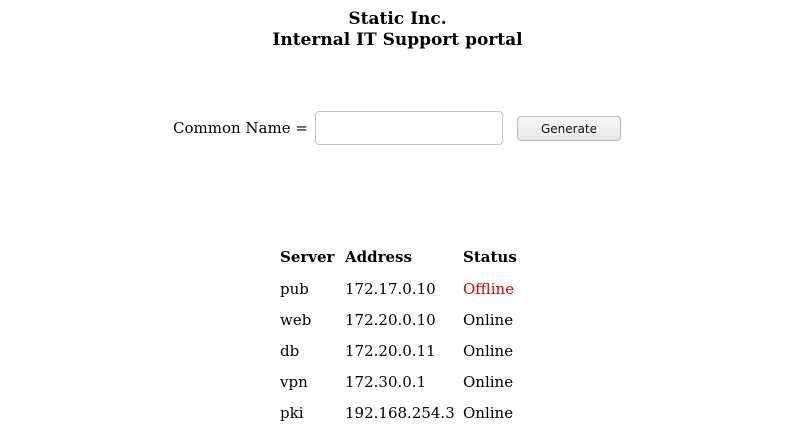  I want to click on common-name-form: Common Name = Generate, so click(397, 128).